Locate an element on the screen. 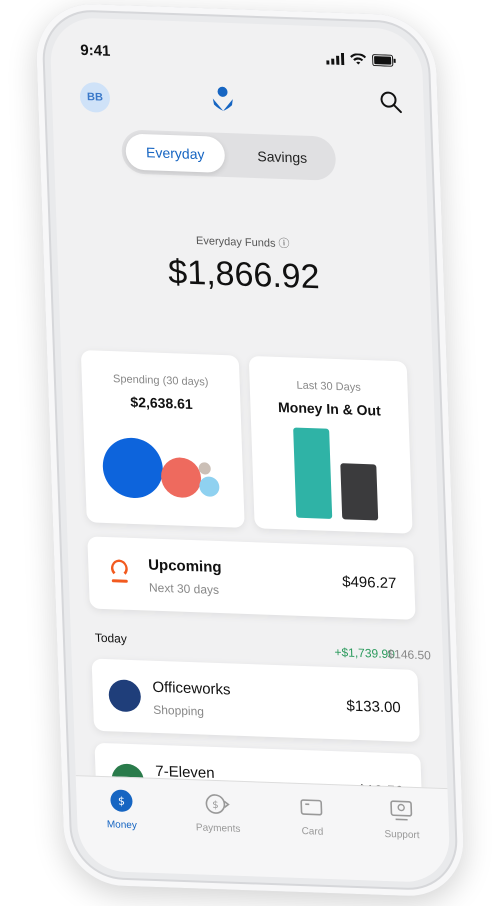 The height and width of the screenshot is (906, 499). spending-bubbles is located at coordinates (161, 467).